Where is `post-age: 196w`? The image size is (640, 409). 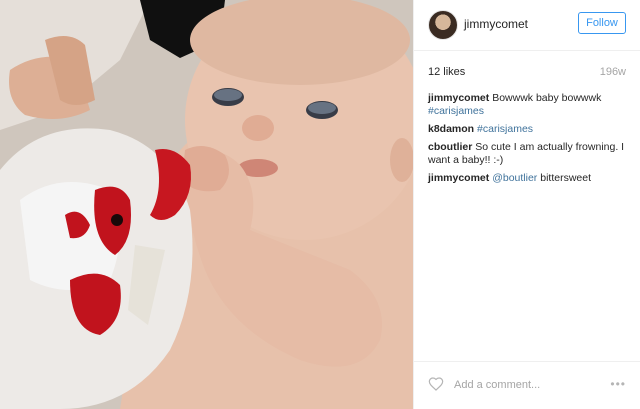
post-age: 196w is located at coordinates (613, 72).